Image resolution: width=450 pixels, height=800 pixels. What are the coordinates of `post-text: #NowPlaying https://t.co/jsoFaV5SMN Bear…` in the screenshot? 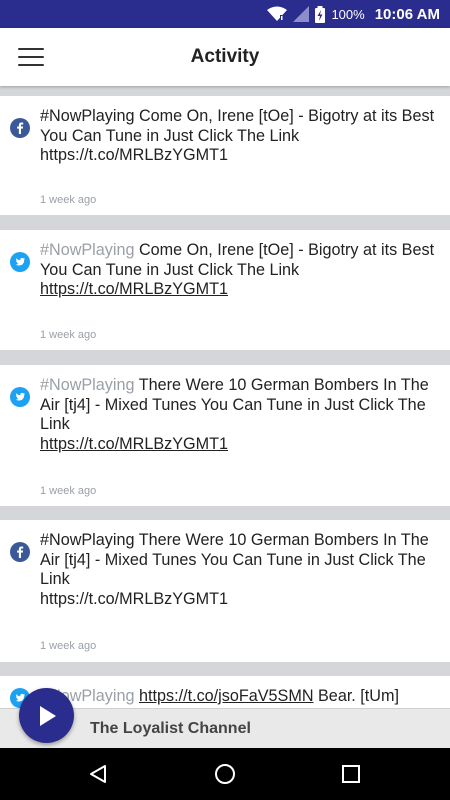 It's located at (238, 697).